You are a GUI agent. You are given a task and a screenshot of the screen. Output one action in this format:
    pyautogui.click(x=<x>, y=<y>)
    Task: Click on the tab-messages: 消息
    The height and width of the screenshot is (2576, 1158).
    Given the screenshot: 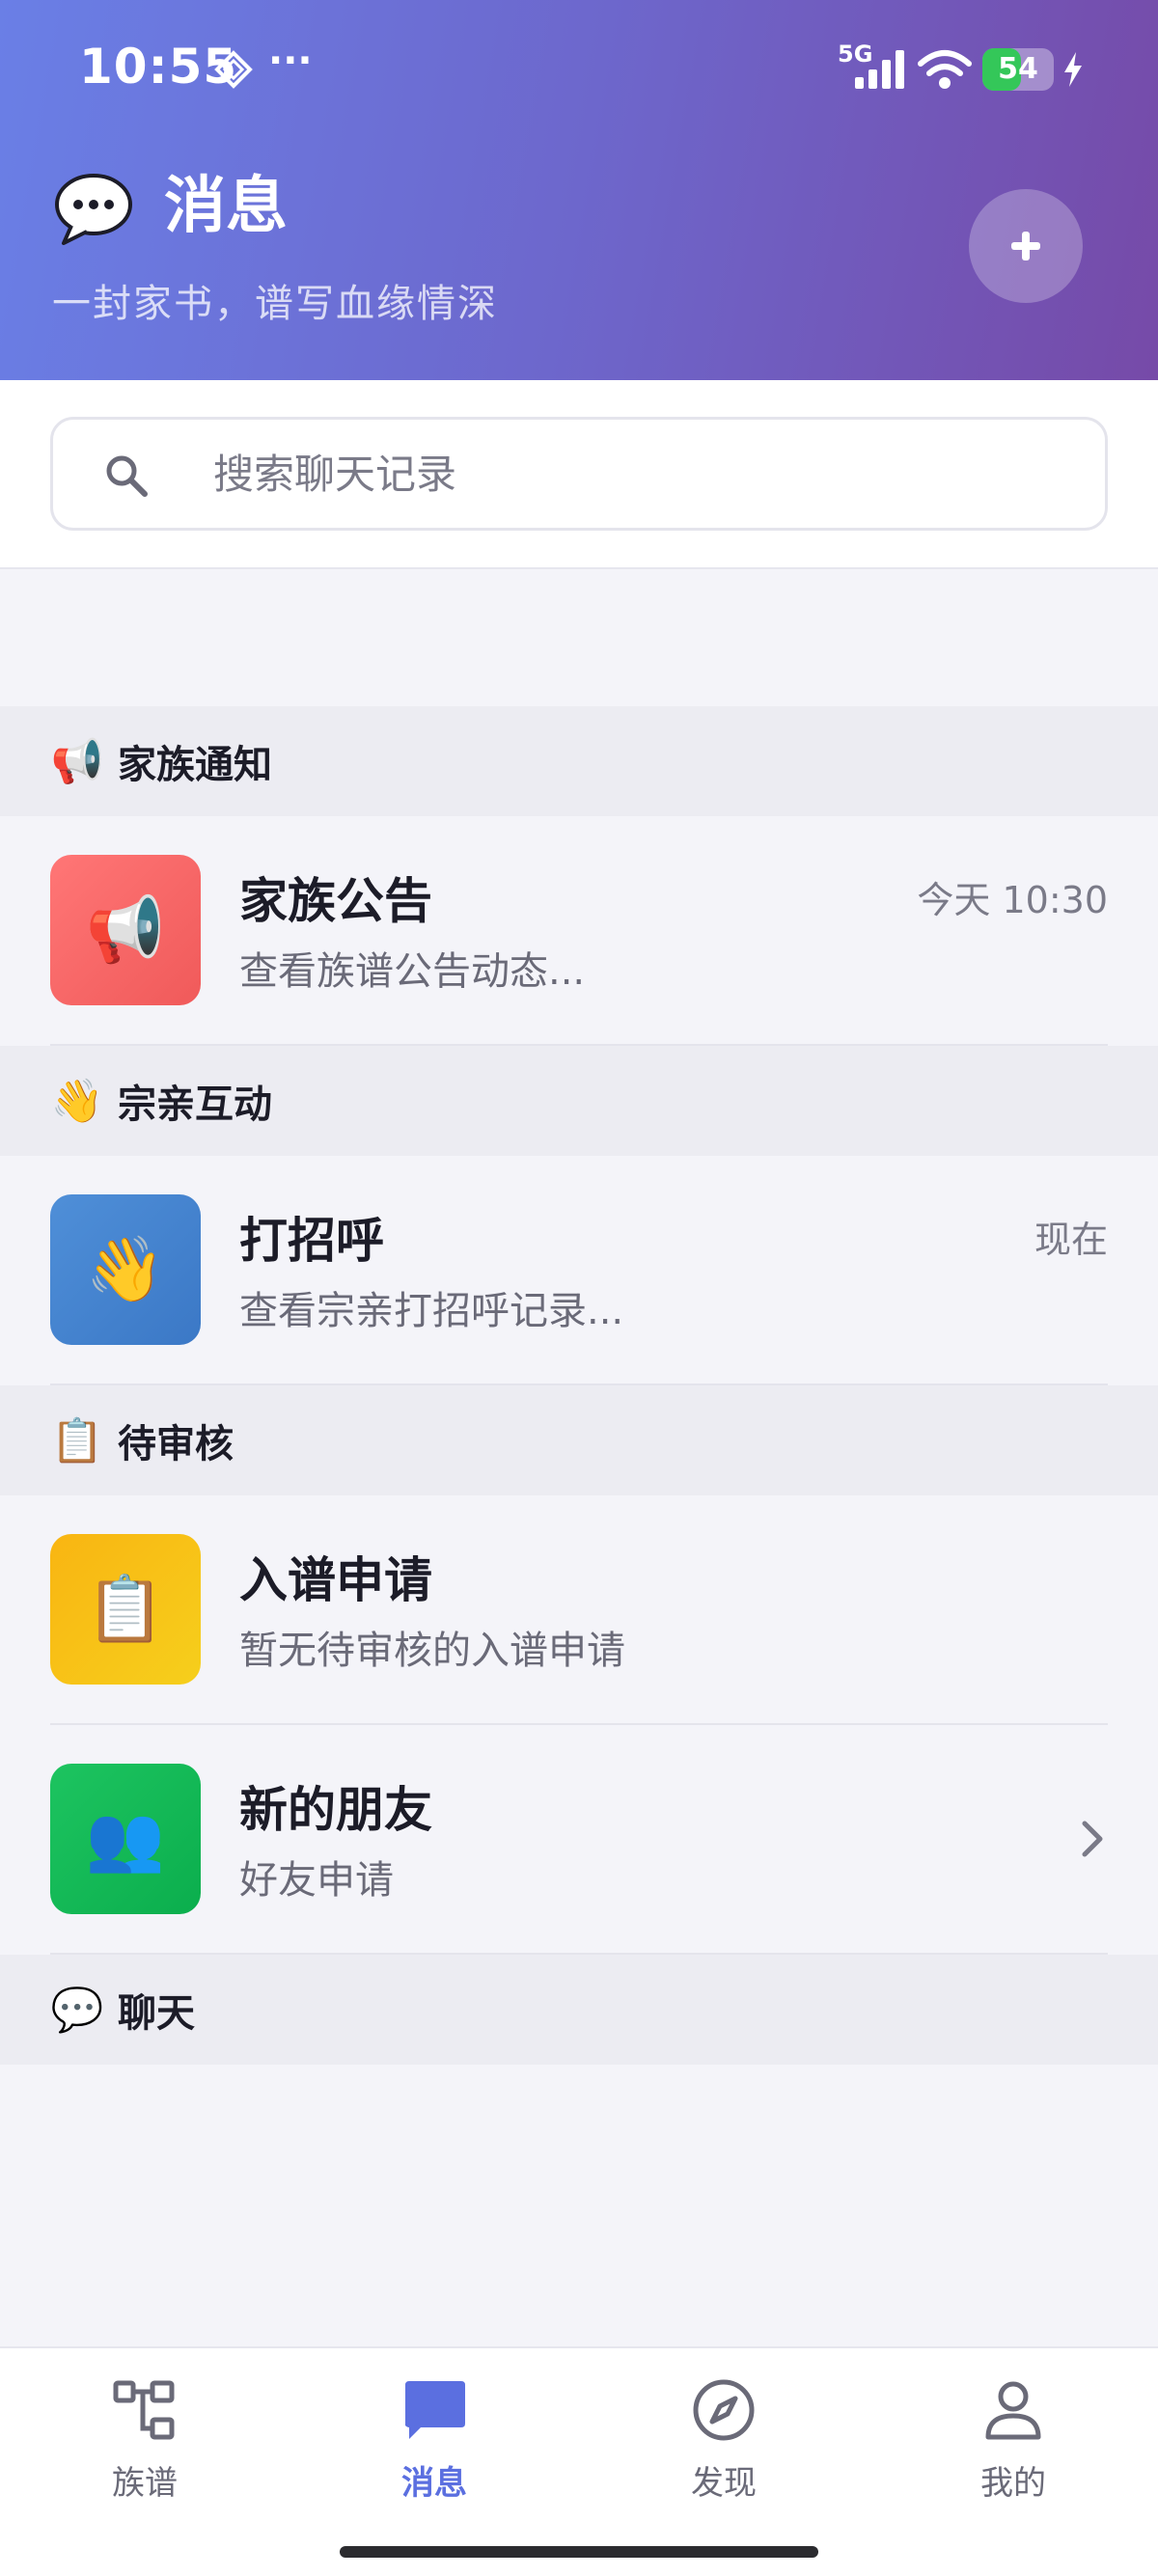 What is the action you would take?
    pyautogui.click(x=434, y=2435)
    